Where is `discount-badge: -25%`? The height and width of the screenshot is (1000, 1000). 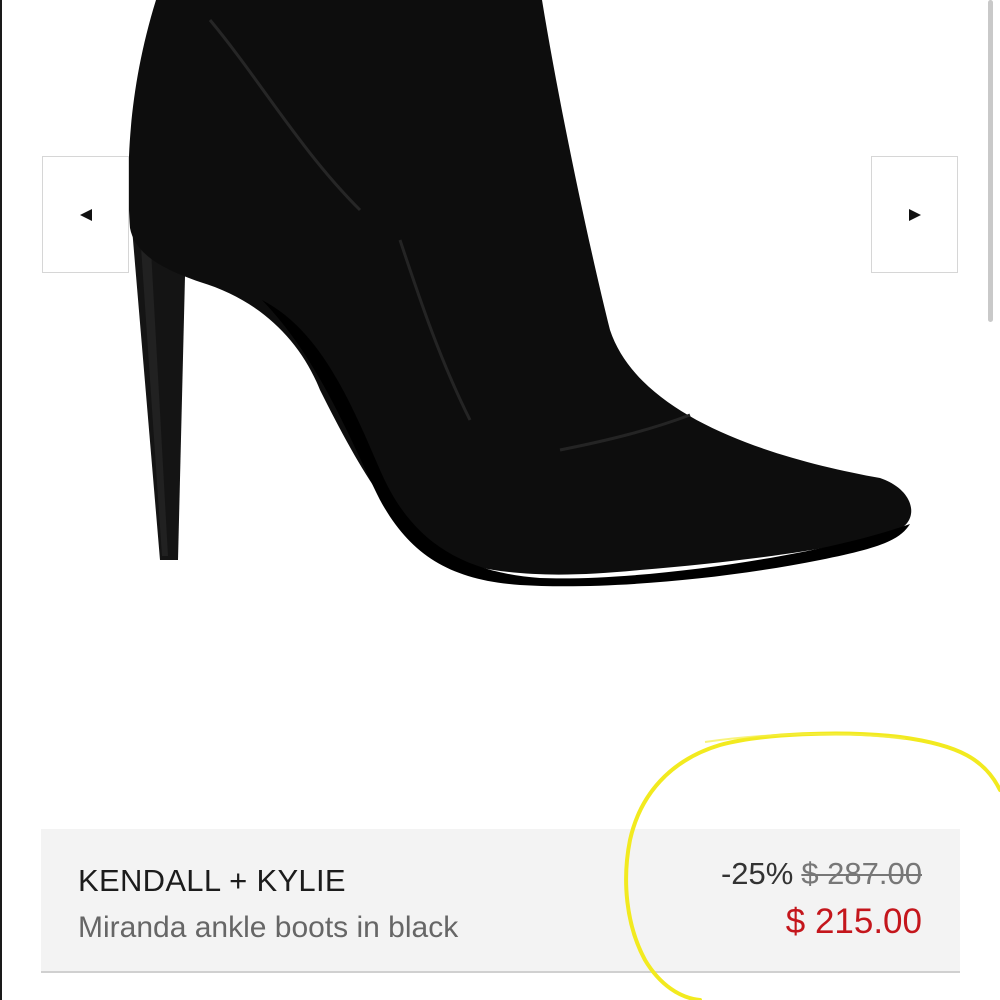 discount-badge: -25% is located at coordinates (757, 873).